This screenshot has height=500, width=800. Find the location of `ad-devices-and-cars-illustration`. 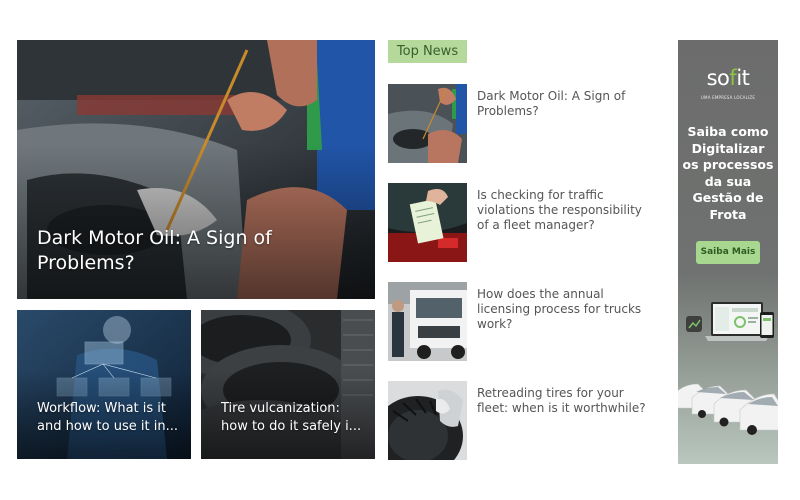

ad-devices-and-cars-illustration is located at coordinates (728, 368).